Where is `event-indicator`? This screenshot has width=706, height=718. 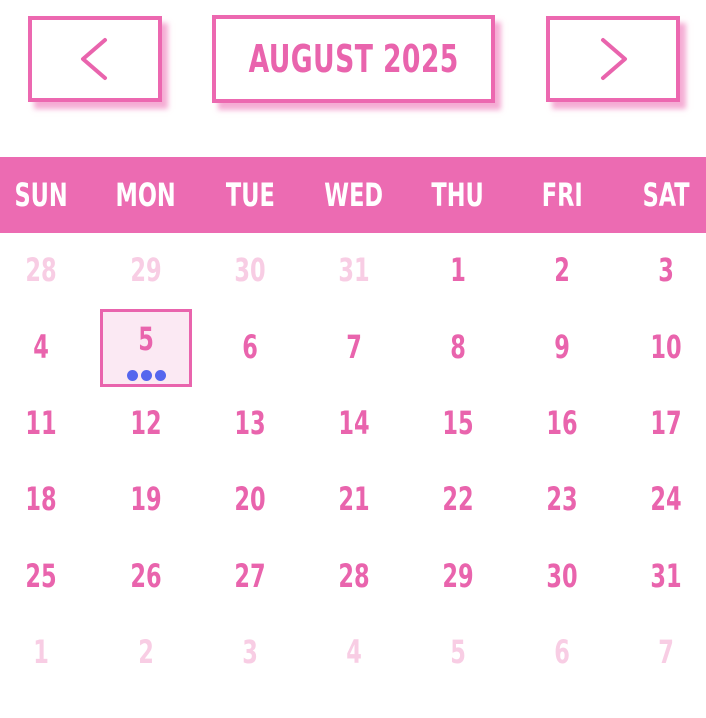 event-indicator is located at coordinates (146, 375).